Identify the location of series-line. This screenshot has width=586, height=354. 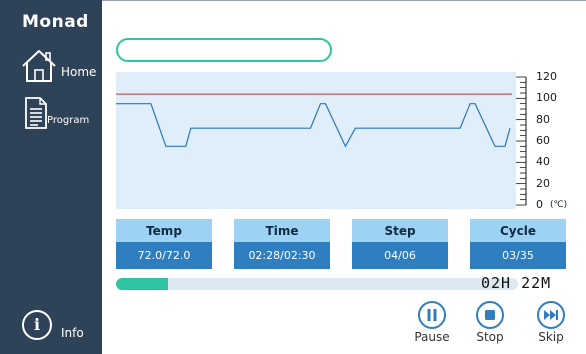
(313, 125).